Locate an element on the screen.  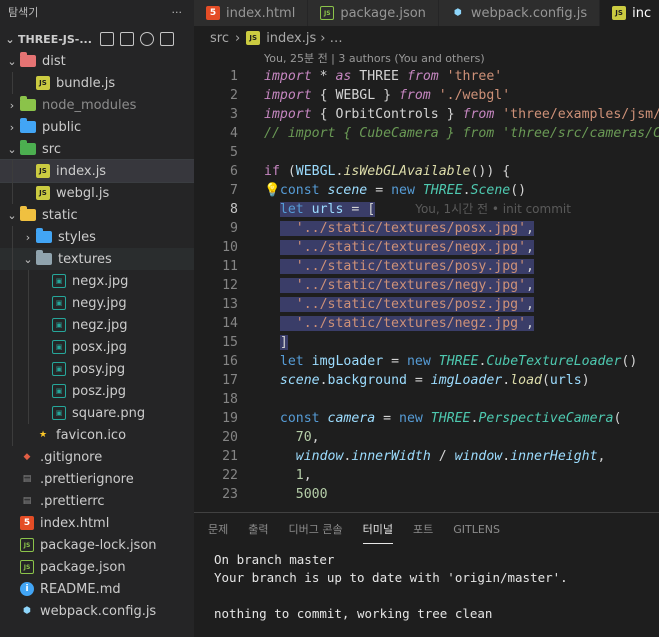
panel-tab: GITLENS is located at coordinates (476, 529).